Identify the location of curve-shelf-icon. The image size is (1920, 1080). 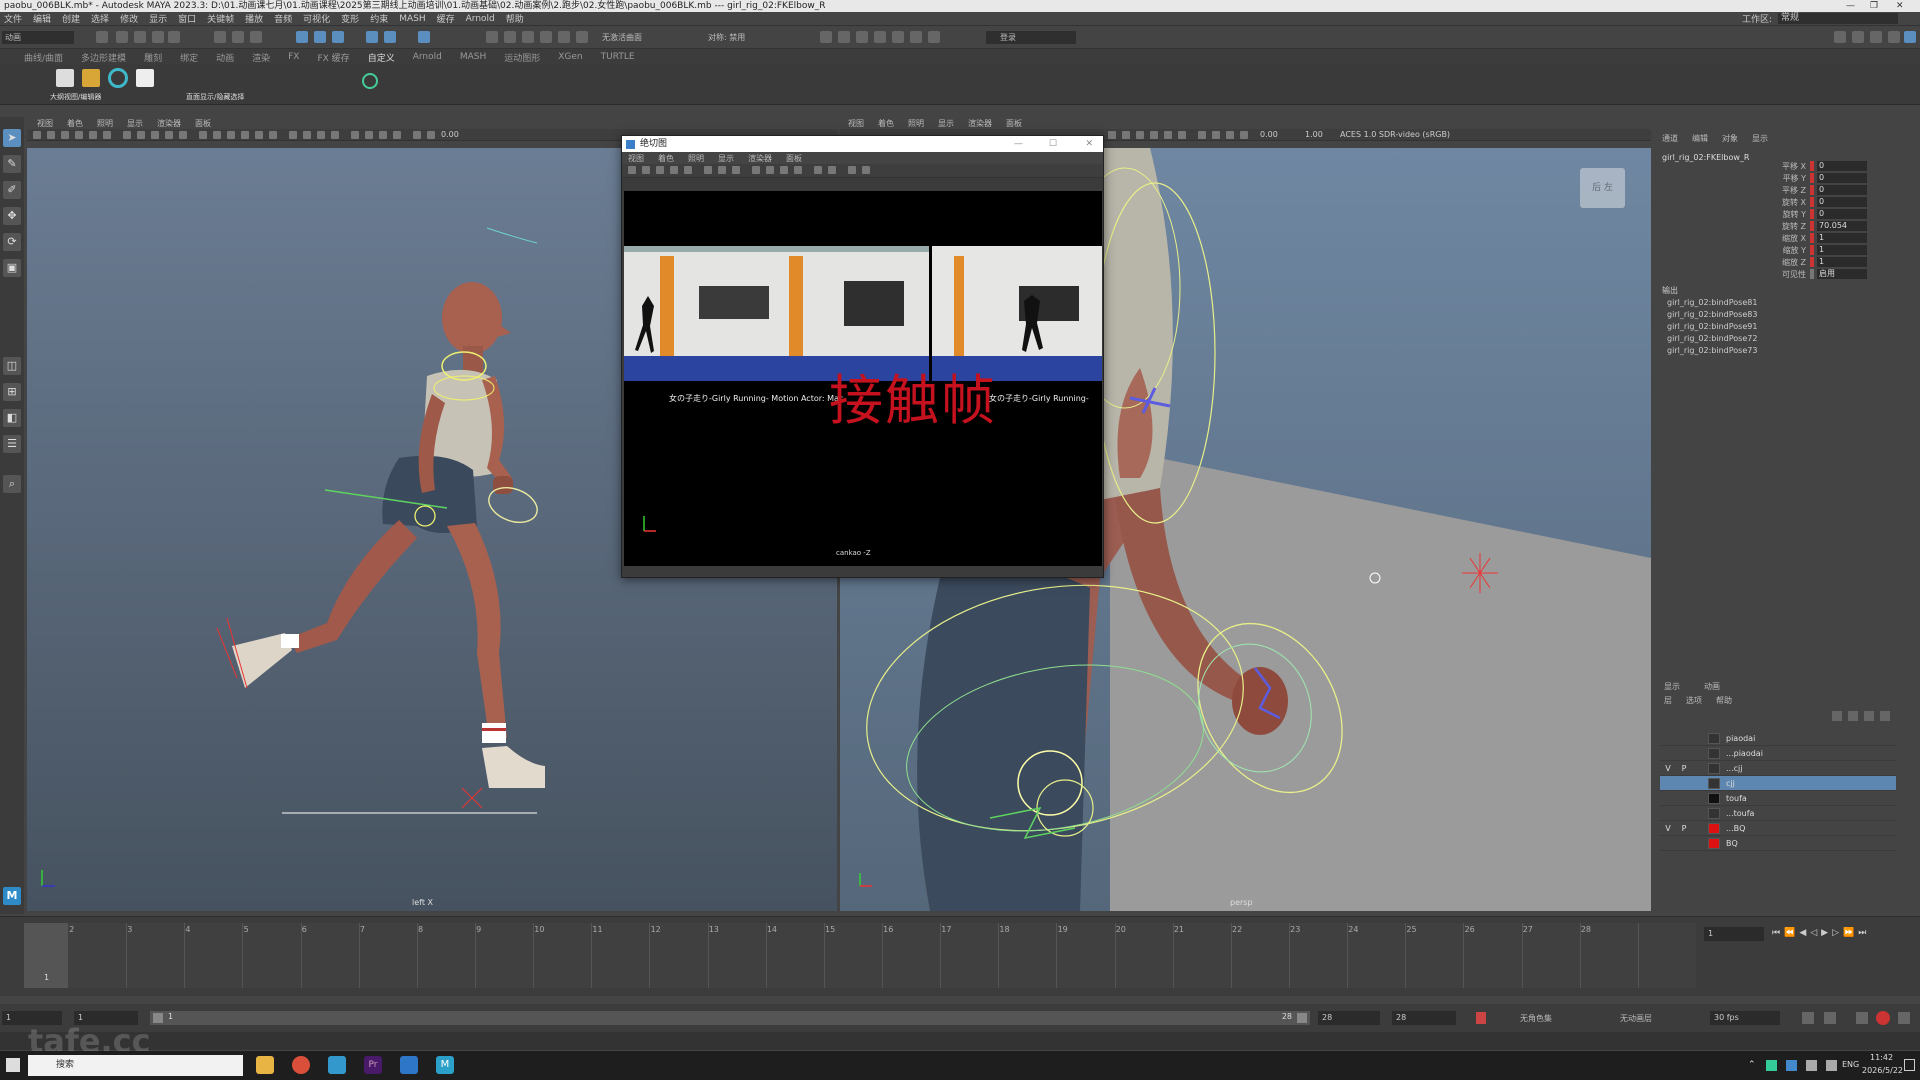
(370, 81).